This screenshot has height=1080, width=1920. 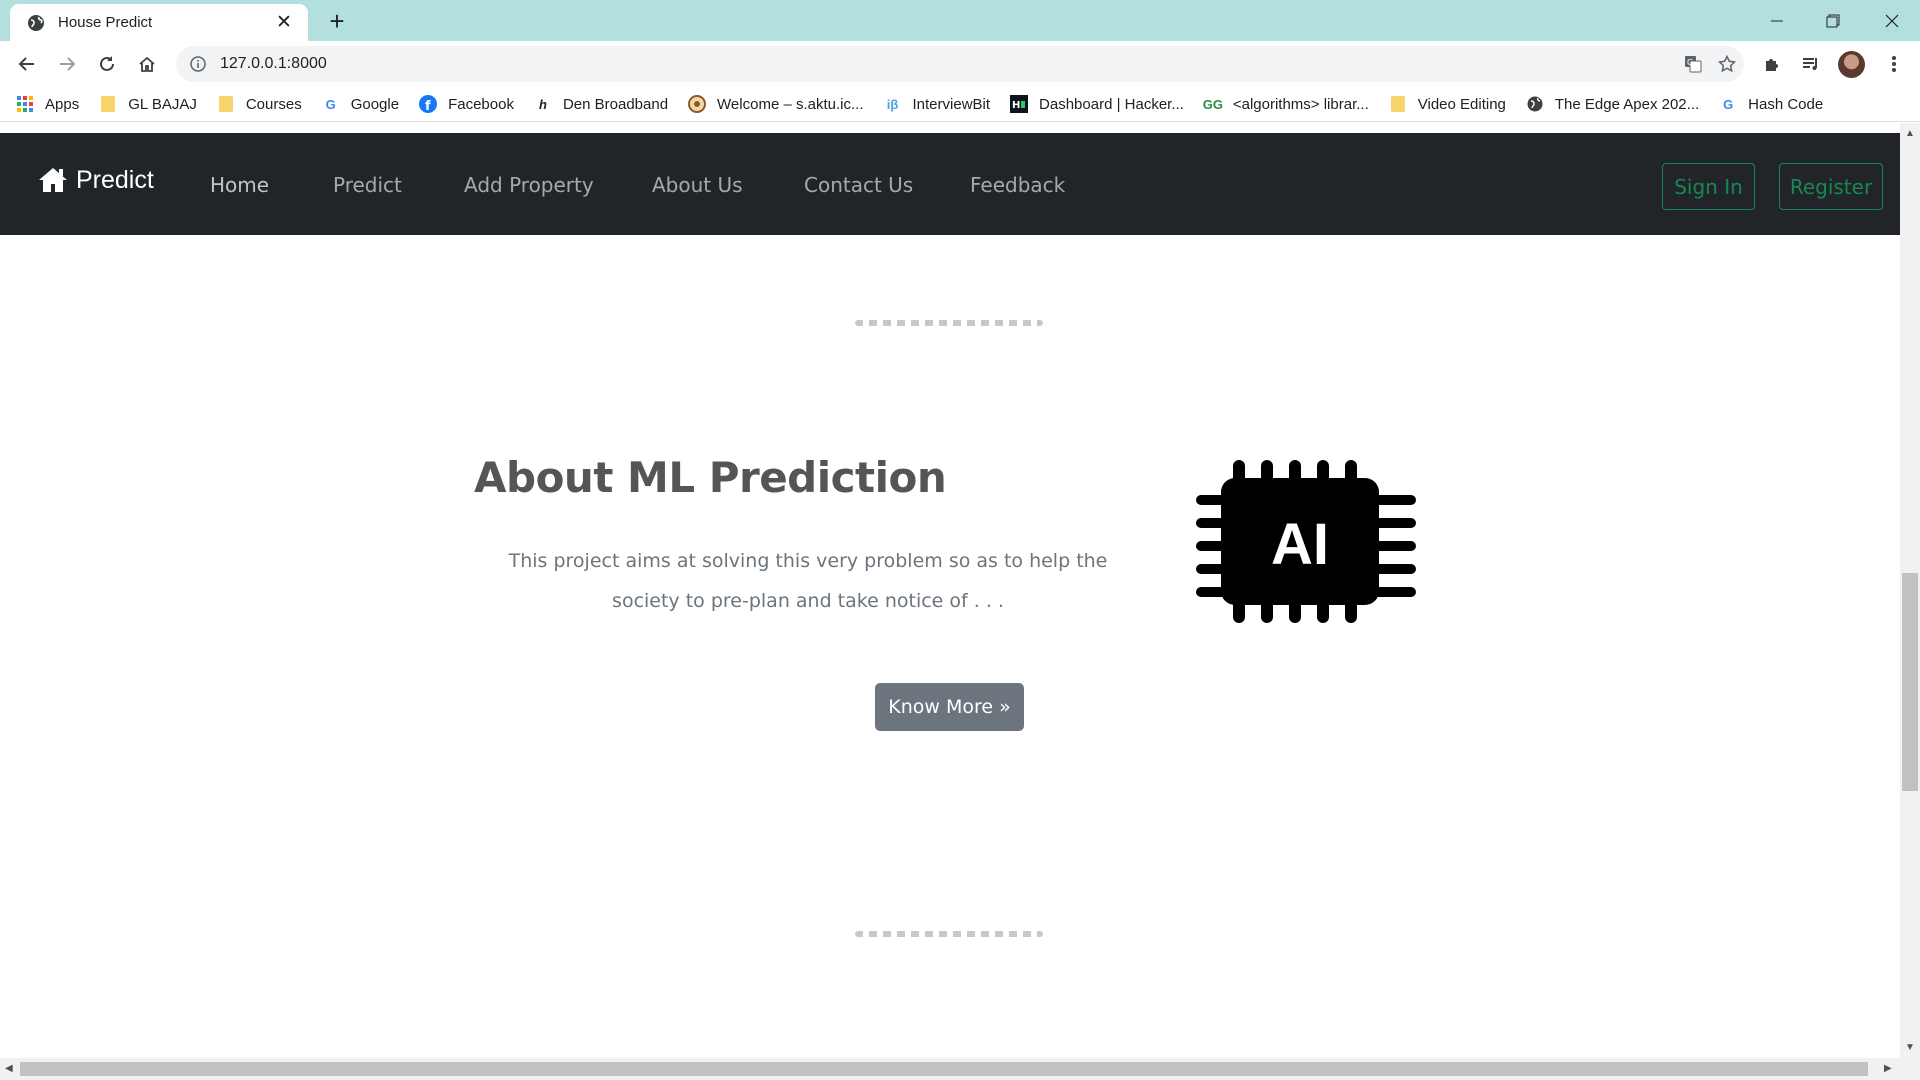 I want to click on address-bar: 127.0.0.1:8000 G, so click(x=960, y=64).